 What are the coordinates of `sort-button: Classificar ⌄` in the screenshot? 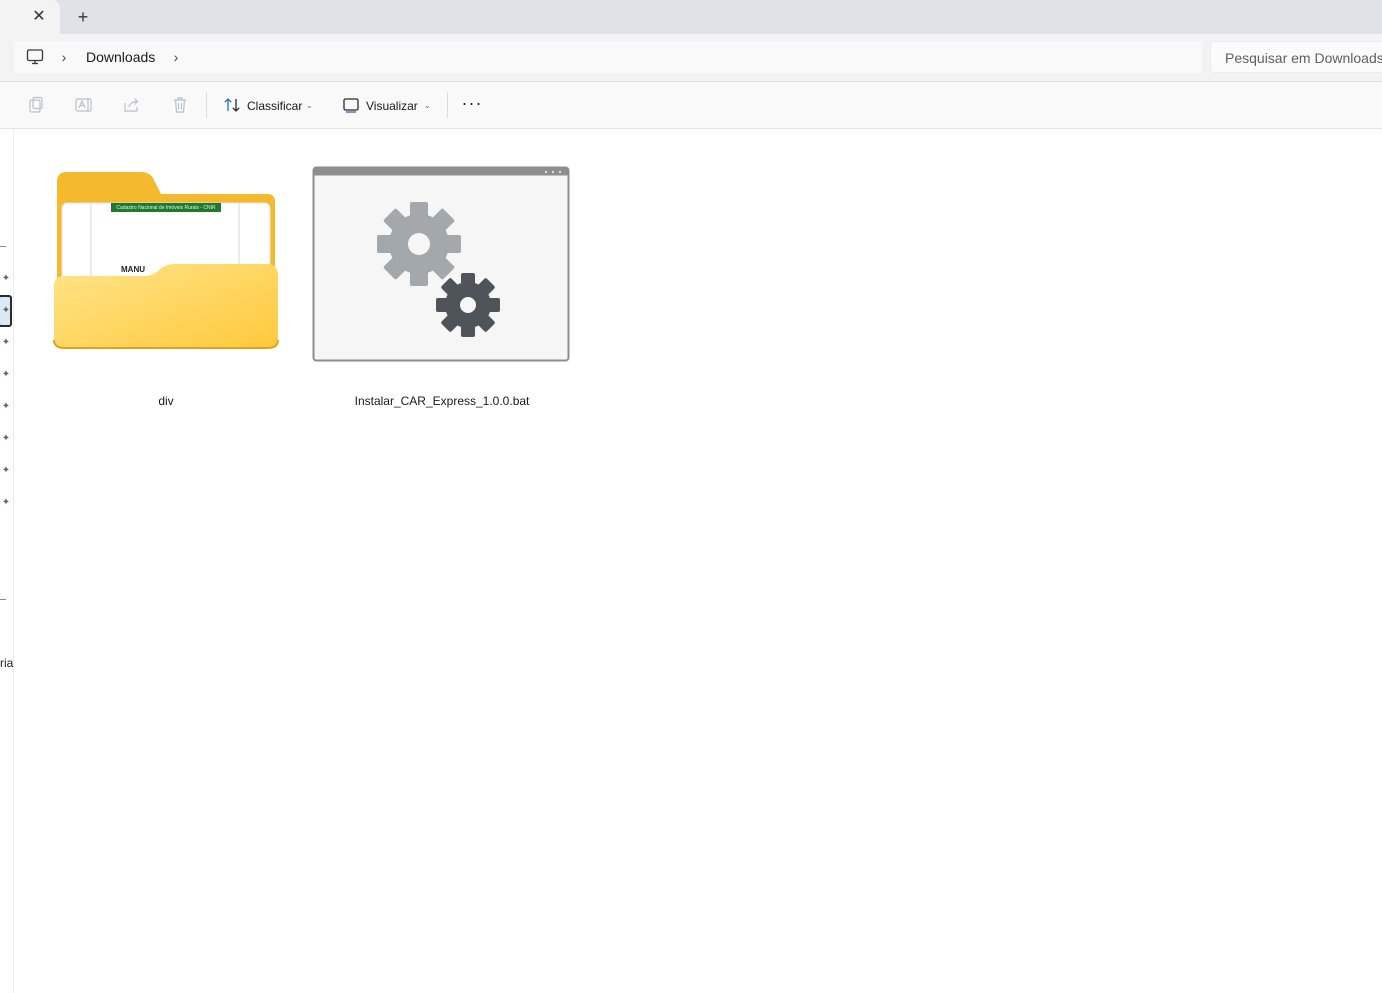 It's located at (268, 105).